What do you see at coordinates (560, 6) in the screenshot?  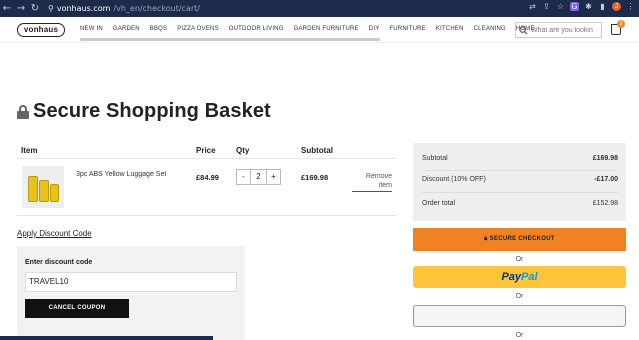 I see `bookmark-icon: ☆` at bounding box center [560, 6].